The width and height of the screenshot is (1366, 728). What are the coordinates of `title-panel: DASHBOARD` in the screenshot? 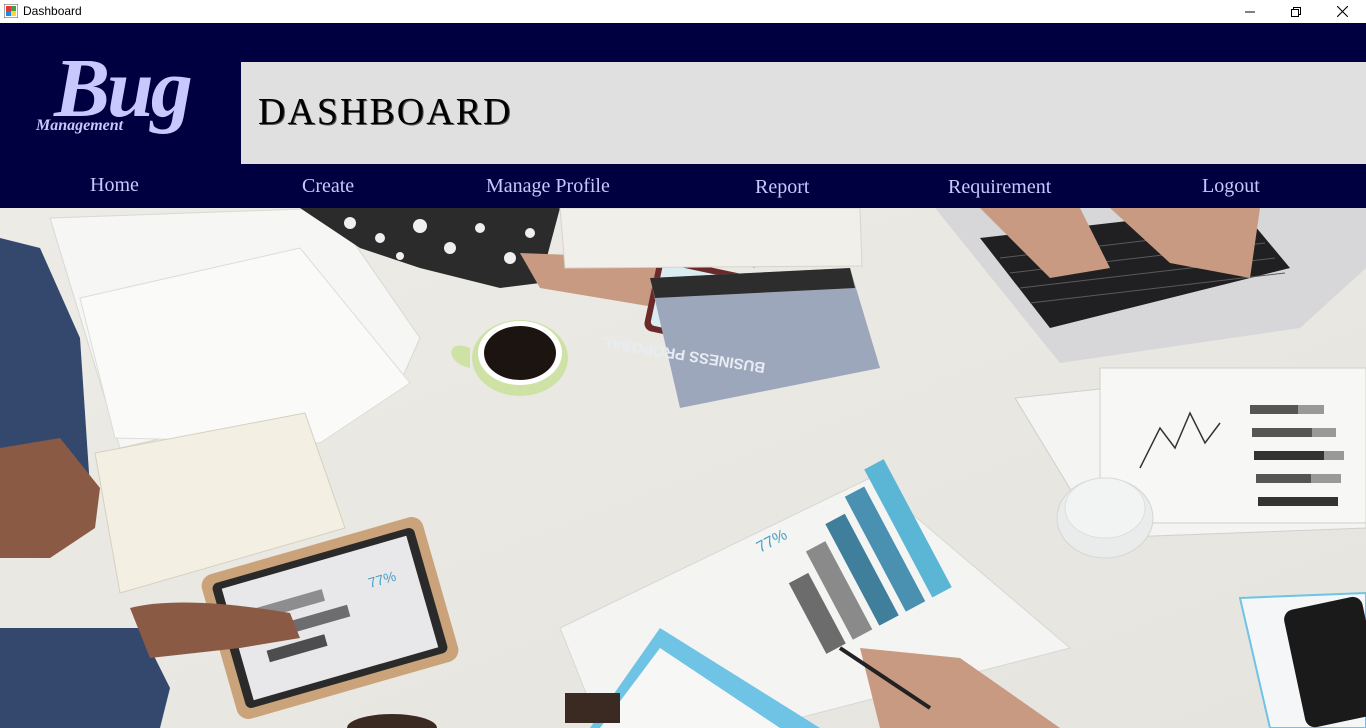 It's located at (803, 113).